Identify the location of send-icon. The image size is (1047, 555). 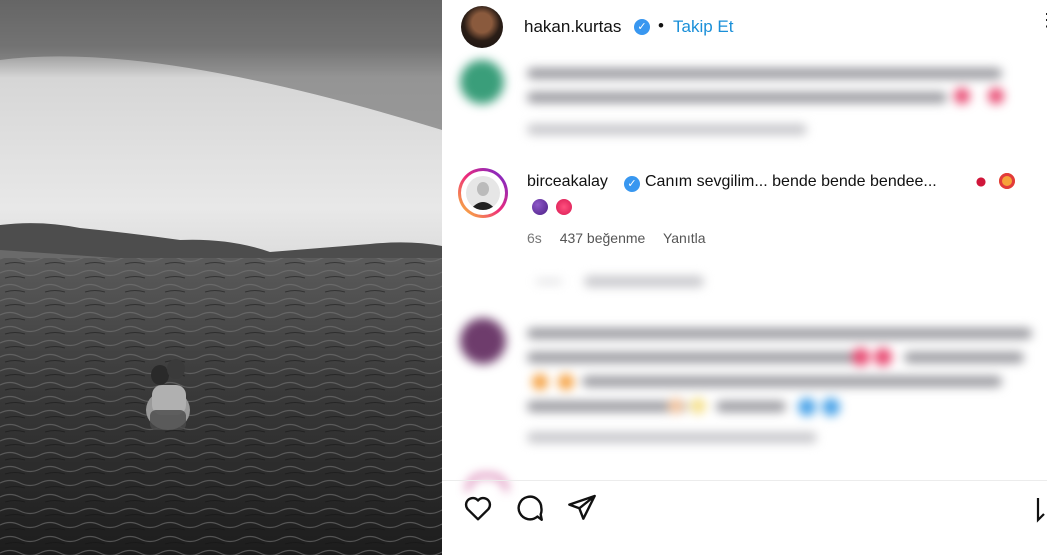
(582, 510).